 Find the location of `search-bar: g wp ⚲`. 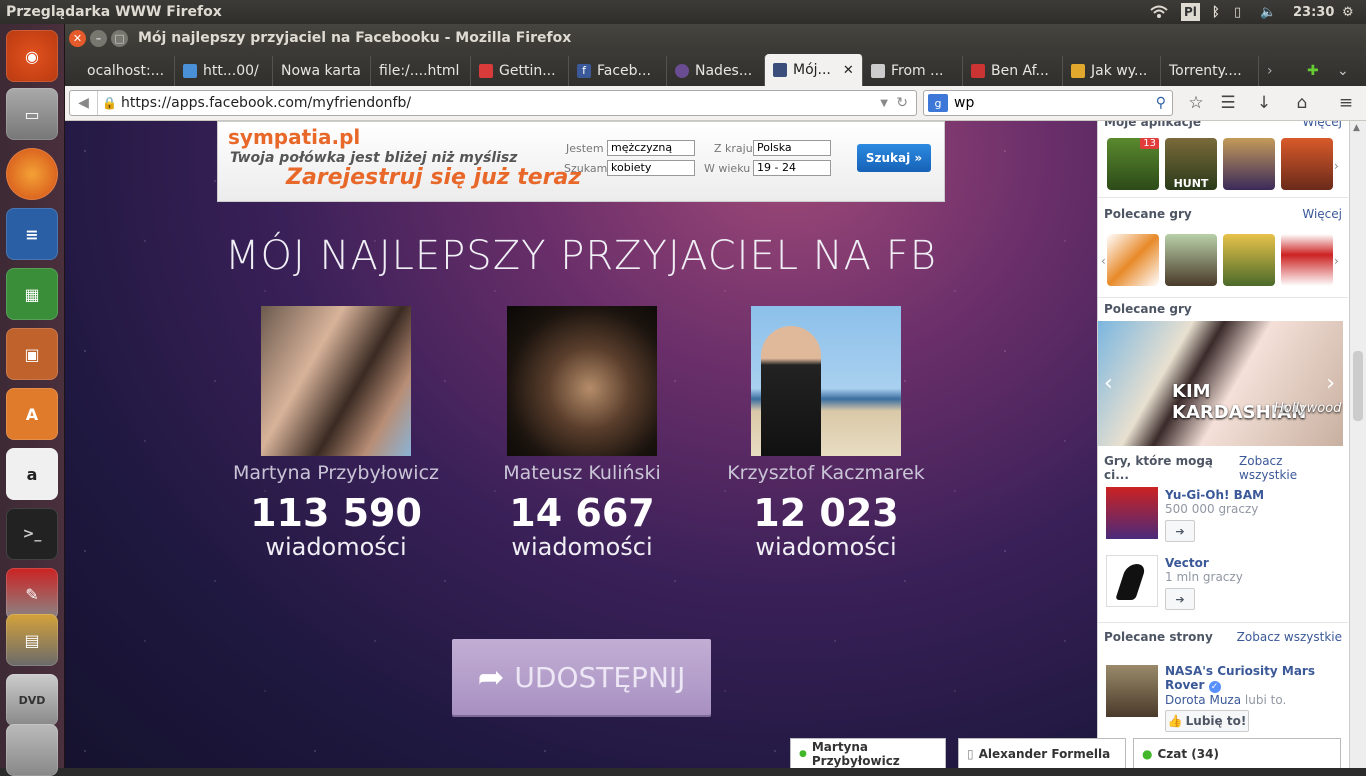

search-bar: g wp ⚲ is located at coordinates (1048, 103).